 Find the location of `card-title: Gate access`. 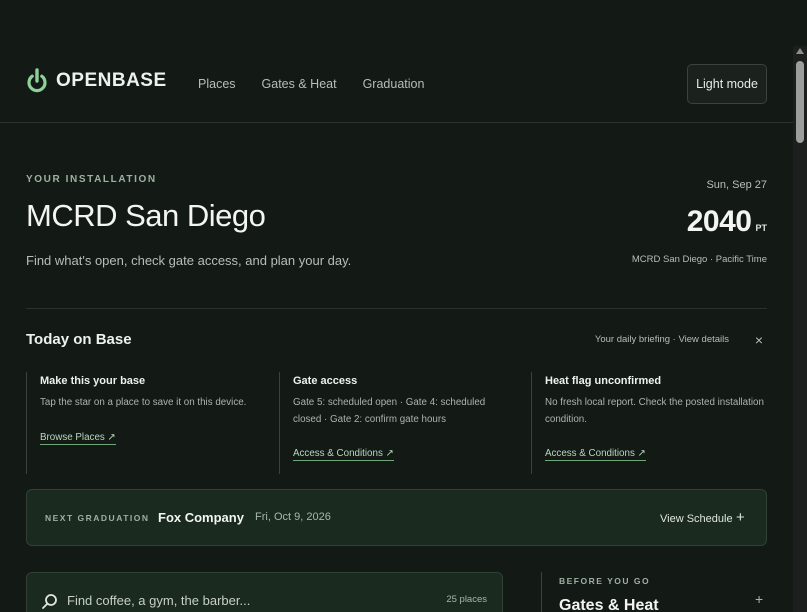

card-title: Gate access is located at coordinates (325, 381).